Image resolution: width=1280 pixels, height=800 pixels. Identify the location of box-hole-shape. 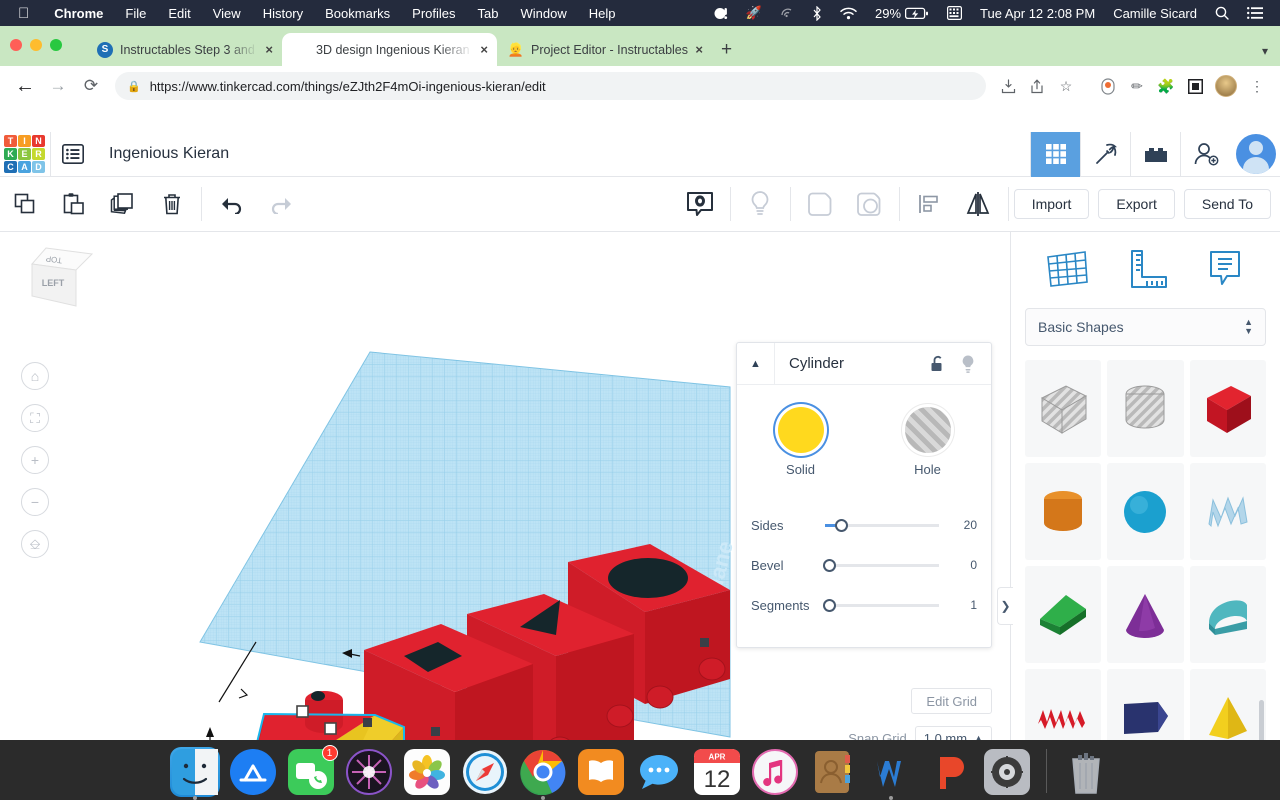
(1063, 408).